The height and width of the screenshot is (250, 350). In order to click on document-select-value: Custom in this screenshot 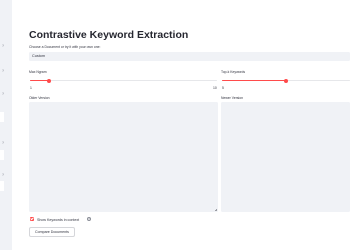, I will do `click(39, 56)`.